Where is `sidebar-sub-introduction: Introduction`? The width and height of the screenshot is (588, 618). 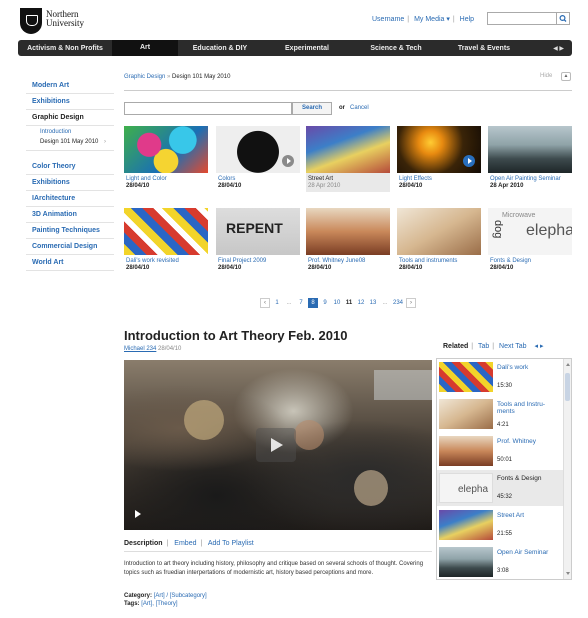 sidebar-sub-introduction: Introduction is located at coordinates (70, 131).